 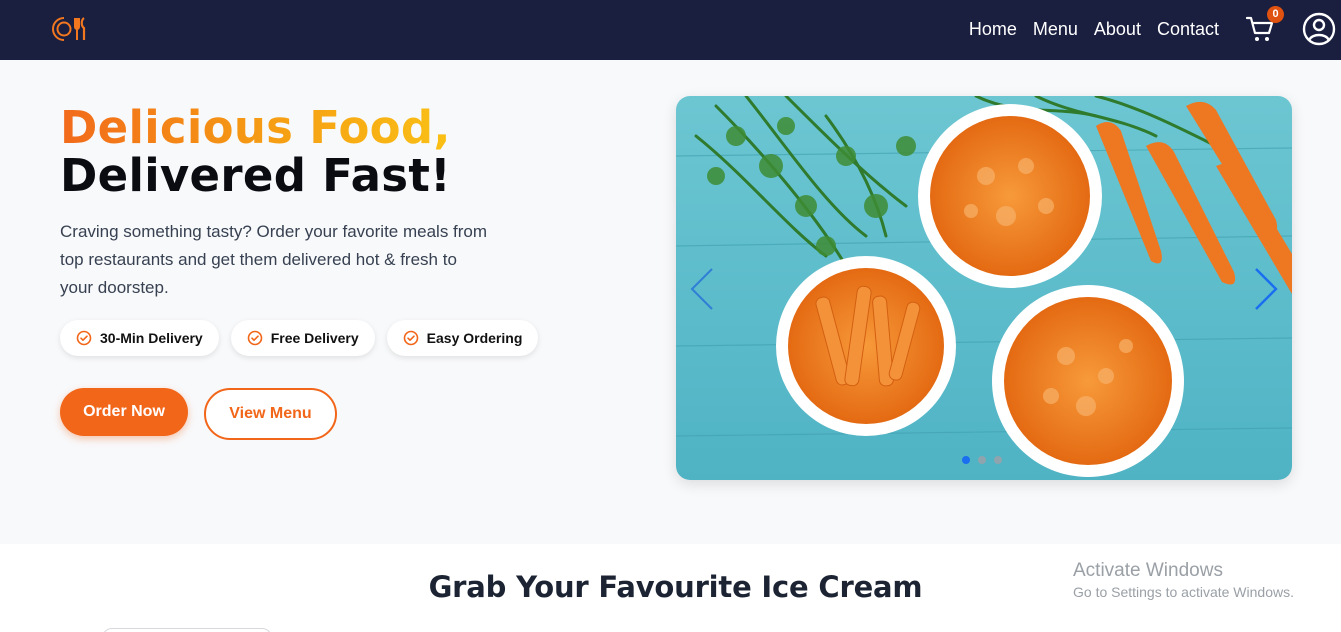 What do you see at coordinates (993, 29) in the screenshot?
I see `nav-home: Home` at bounding box center [993, 29].